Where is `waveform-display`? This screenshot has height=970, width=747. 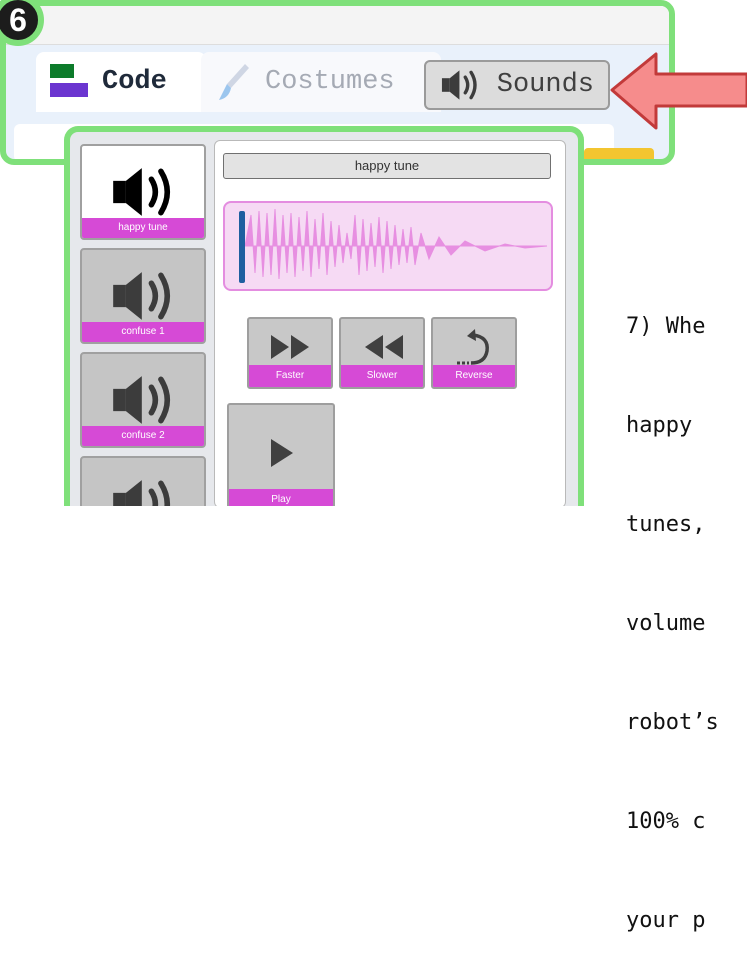
waveform-display is located at coordinates (388, 246).